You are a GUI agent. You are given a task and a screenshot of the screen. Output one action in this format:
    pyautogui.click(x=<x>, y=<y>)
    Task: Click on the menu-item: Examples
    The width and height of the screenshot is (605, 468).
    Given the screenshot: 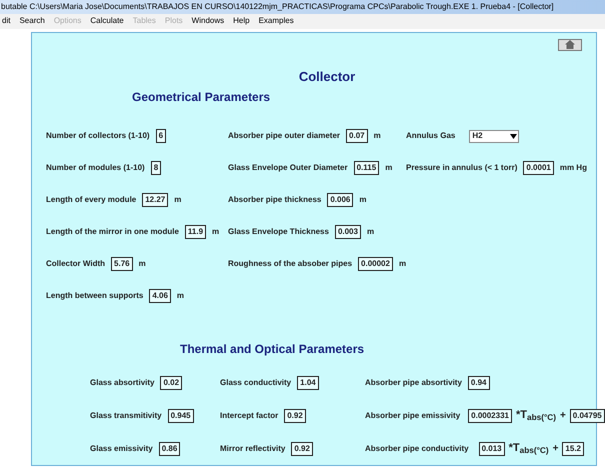 What is the action you would take?
    pyautogui.click(x=276, y=21)
    